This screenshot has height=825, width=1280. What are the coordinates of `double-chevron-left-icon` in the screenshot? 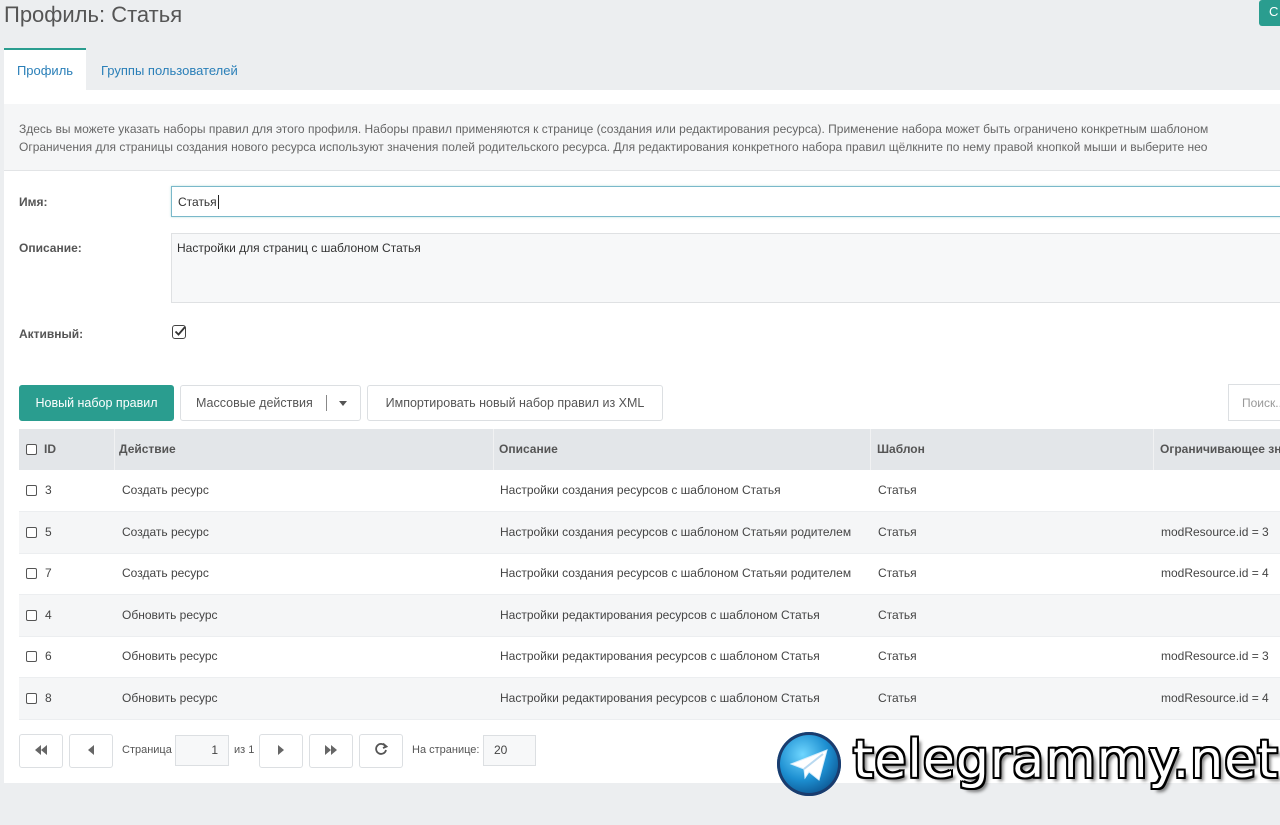 It's located at (41, 750).